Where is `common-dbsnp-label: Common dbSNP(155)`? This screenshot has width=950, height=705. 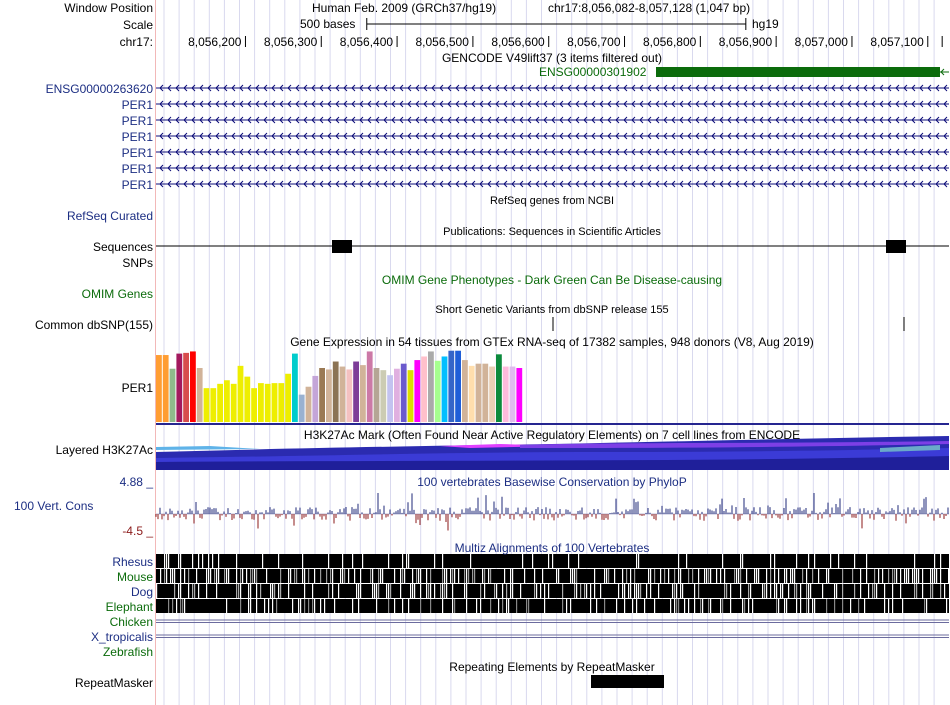 common-dbsnp-label: Common dbSNP(155) is located at coordinates (94, 325).